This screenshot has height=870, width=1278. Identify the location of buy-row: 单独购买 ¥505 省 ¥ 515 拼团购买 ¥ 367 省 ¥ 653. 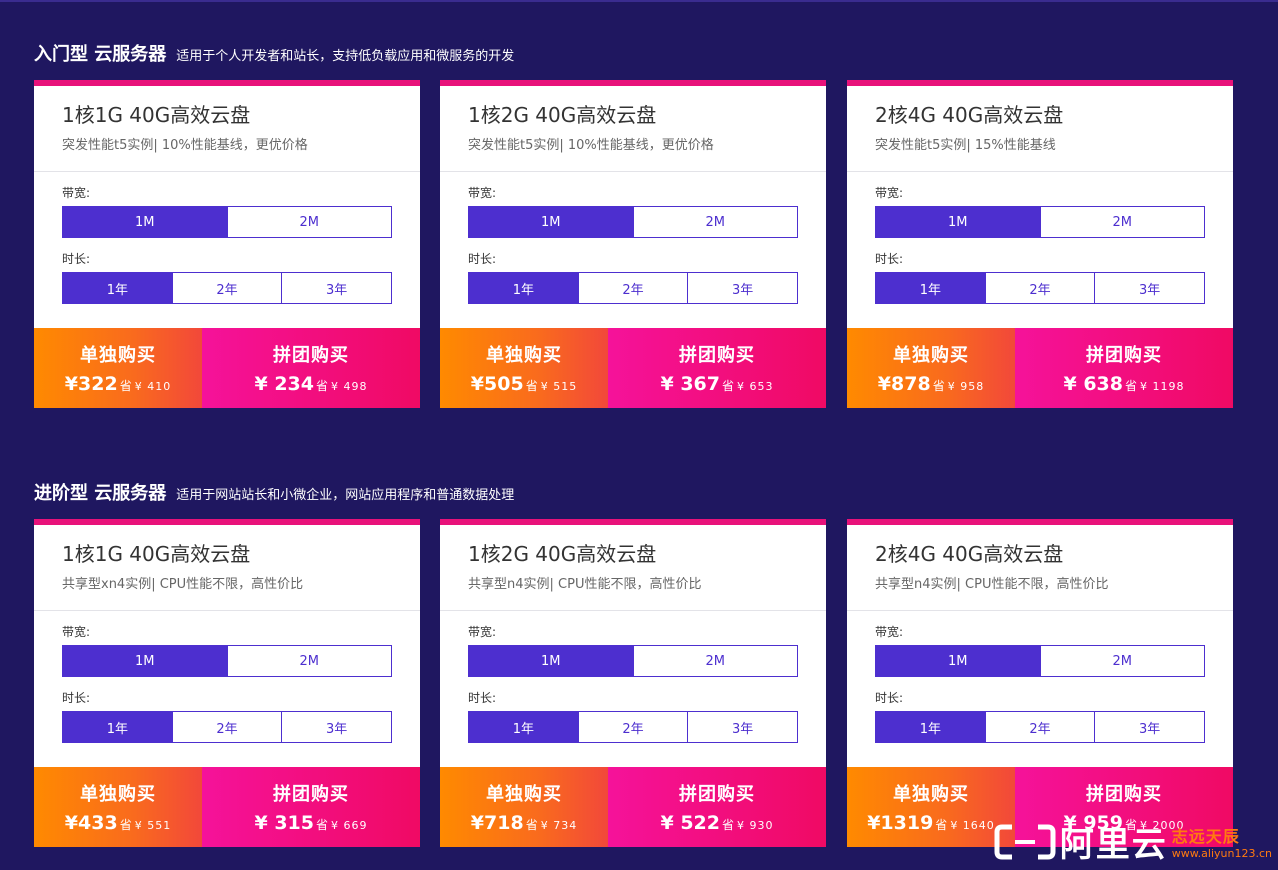
(633, 368).